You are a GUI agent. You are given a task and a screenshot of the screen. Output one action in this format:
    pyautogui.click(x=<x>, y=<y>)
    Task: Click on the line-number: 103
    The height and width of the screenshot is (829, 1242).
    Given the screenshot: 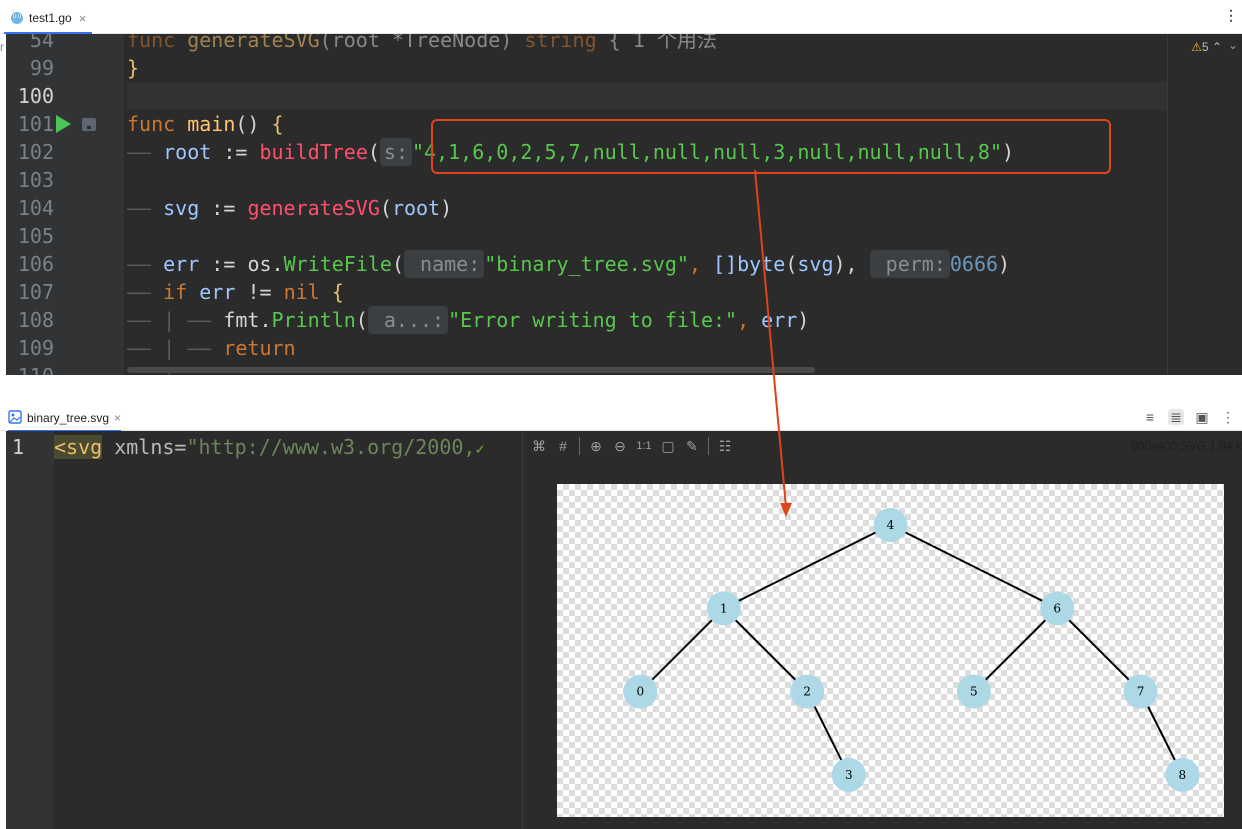 What is the action you would take?
    pyautogui.click(x=35, y=180)
    